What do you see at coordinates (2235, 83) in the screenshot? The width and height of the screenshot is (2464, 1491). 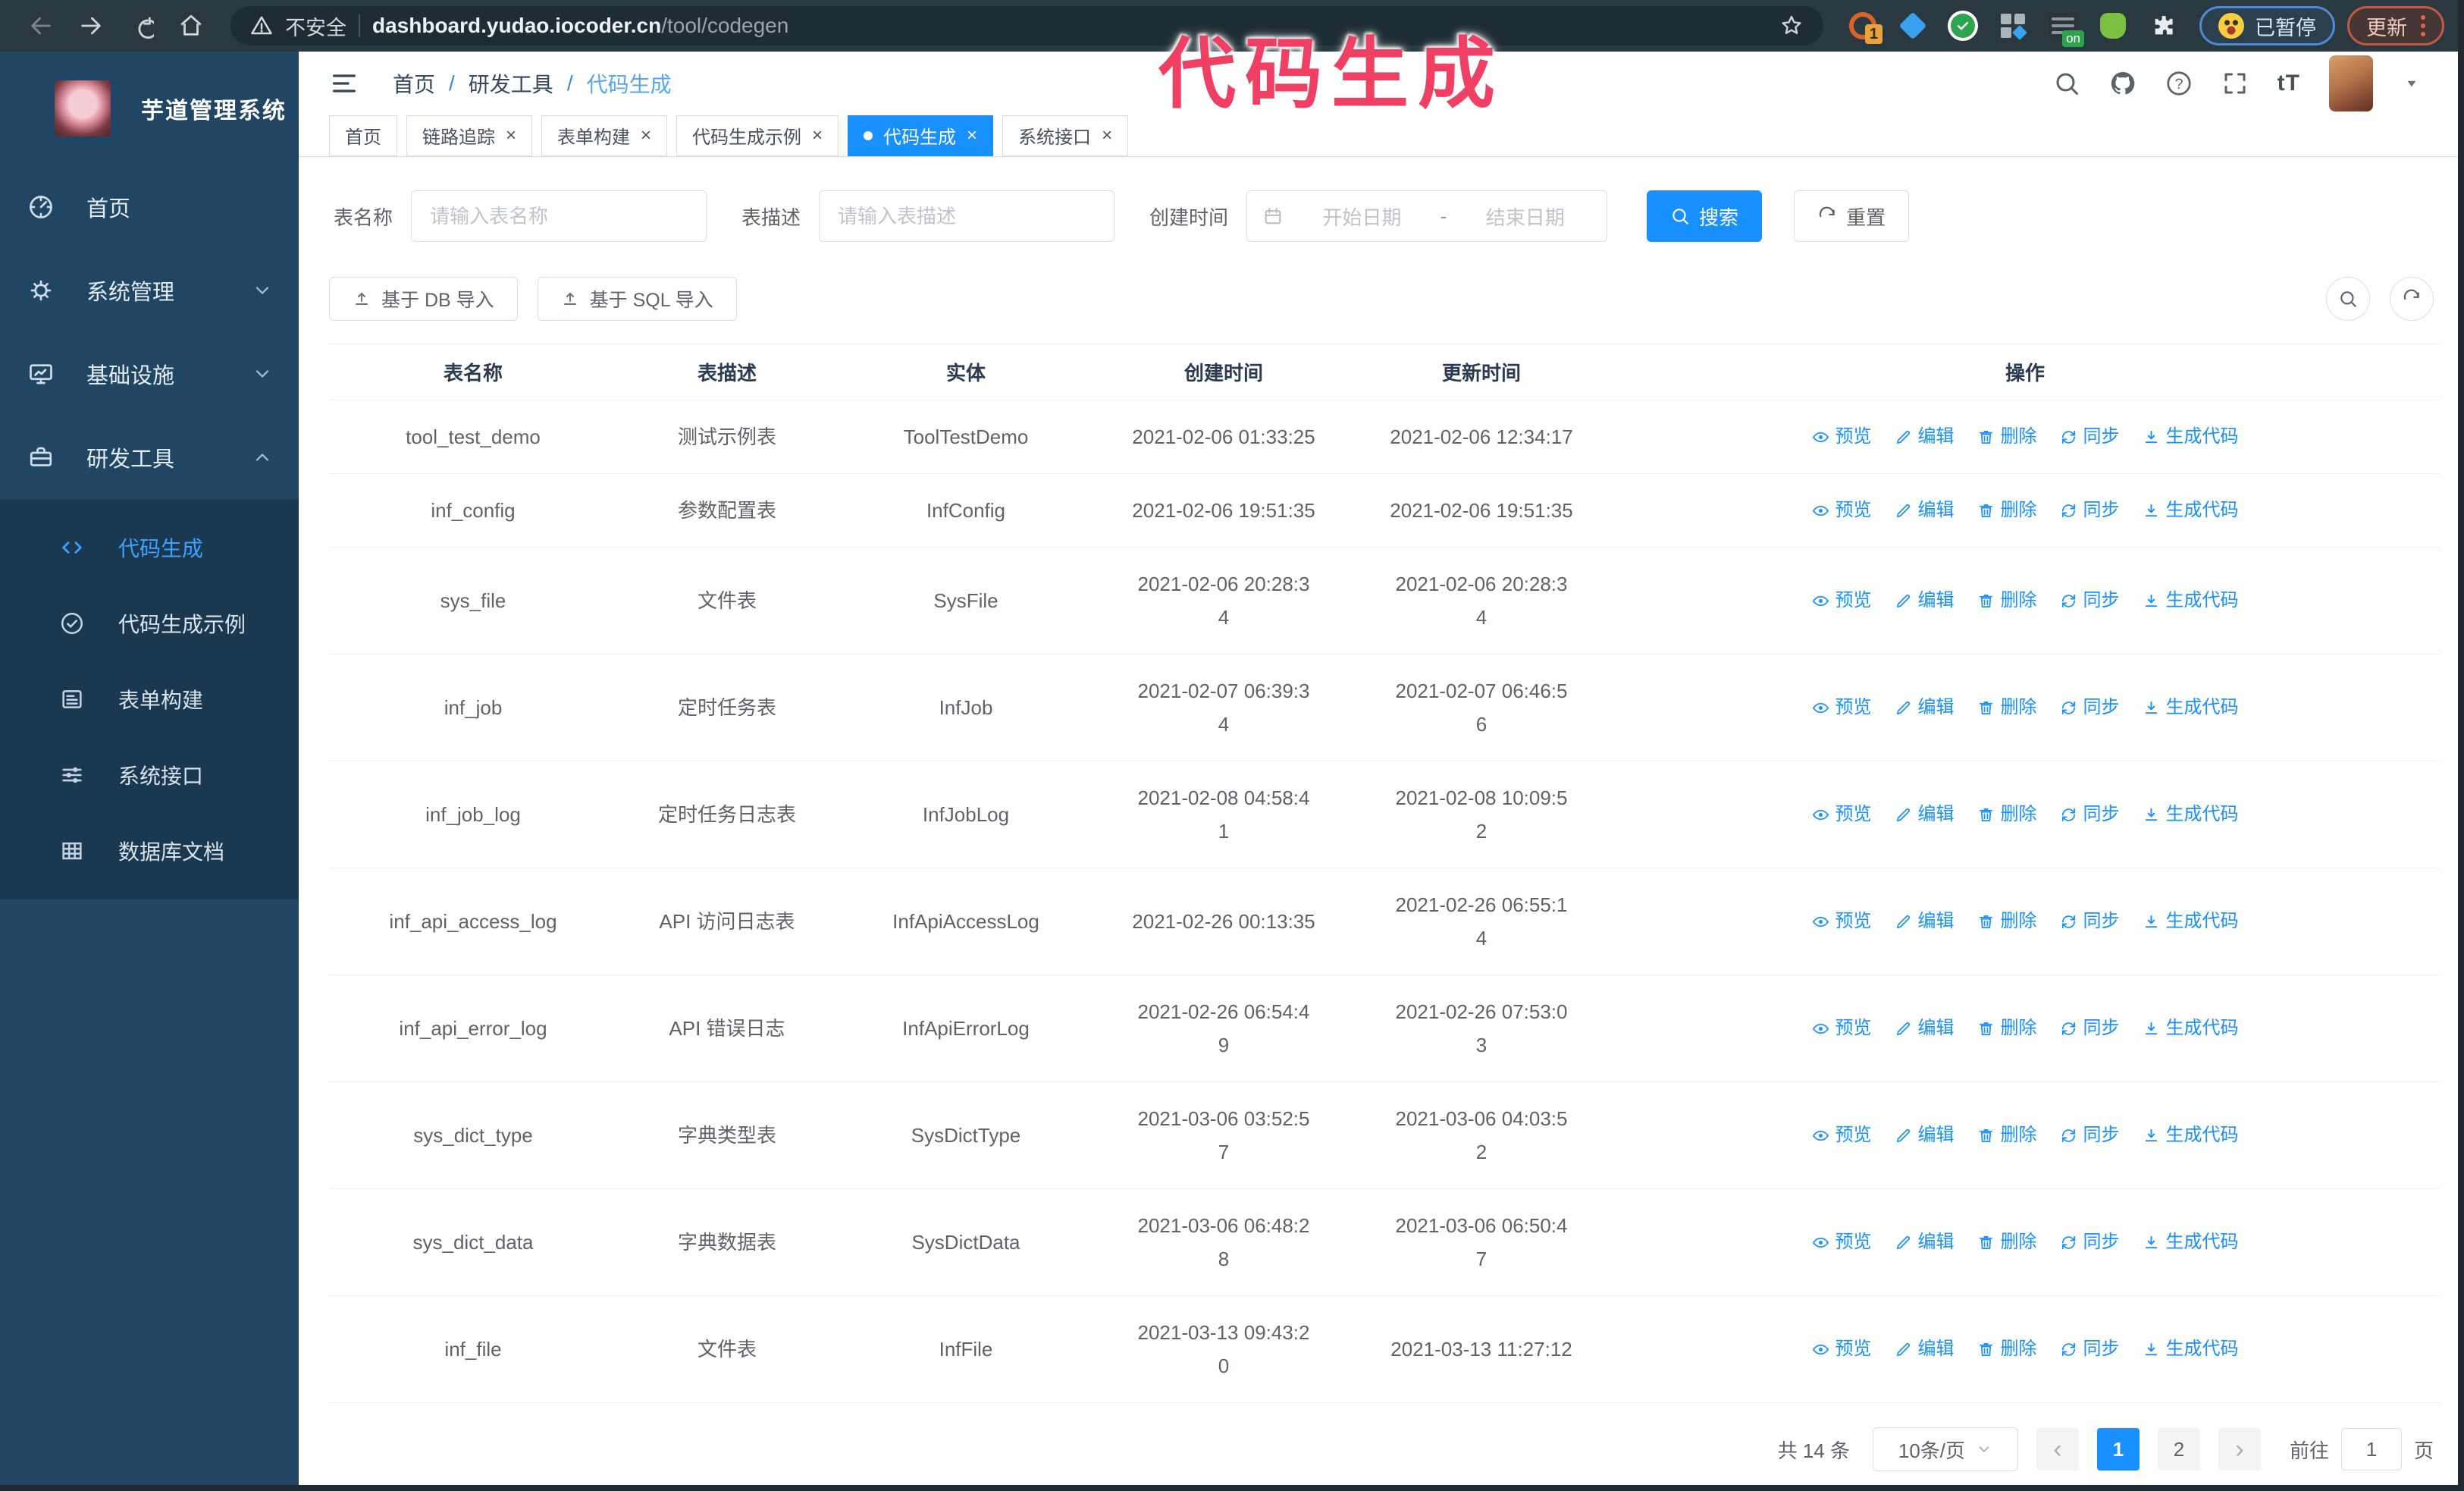 I see `fullscreen-icon` at bounding box center [2235, 83].